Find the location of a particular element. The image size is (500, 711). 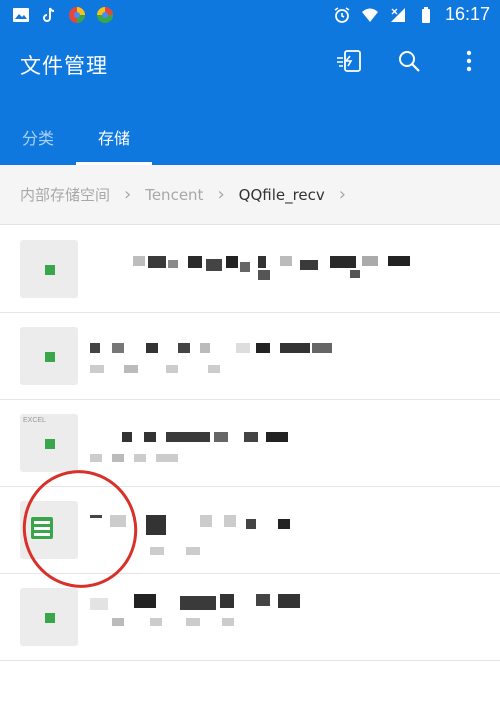

breadcrumb: 内部存储空间 › Tencent › QQfile_recv › is located at coordinates (250, 195).